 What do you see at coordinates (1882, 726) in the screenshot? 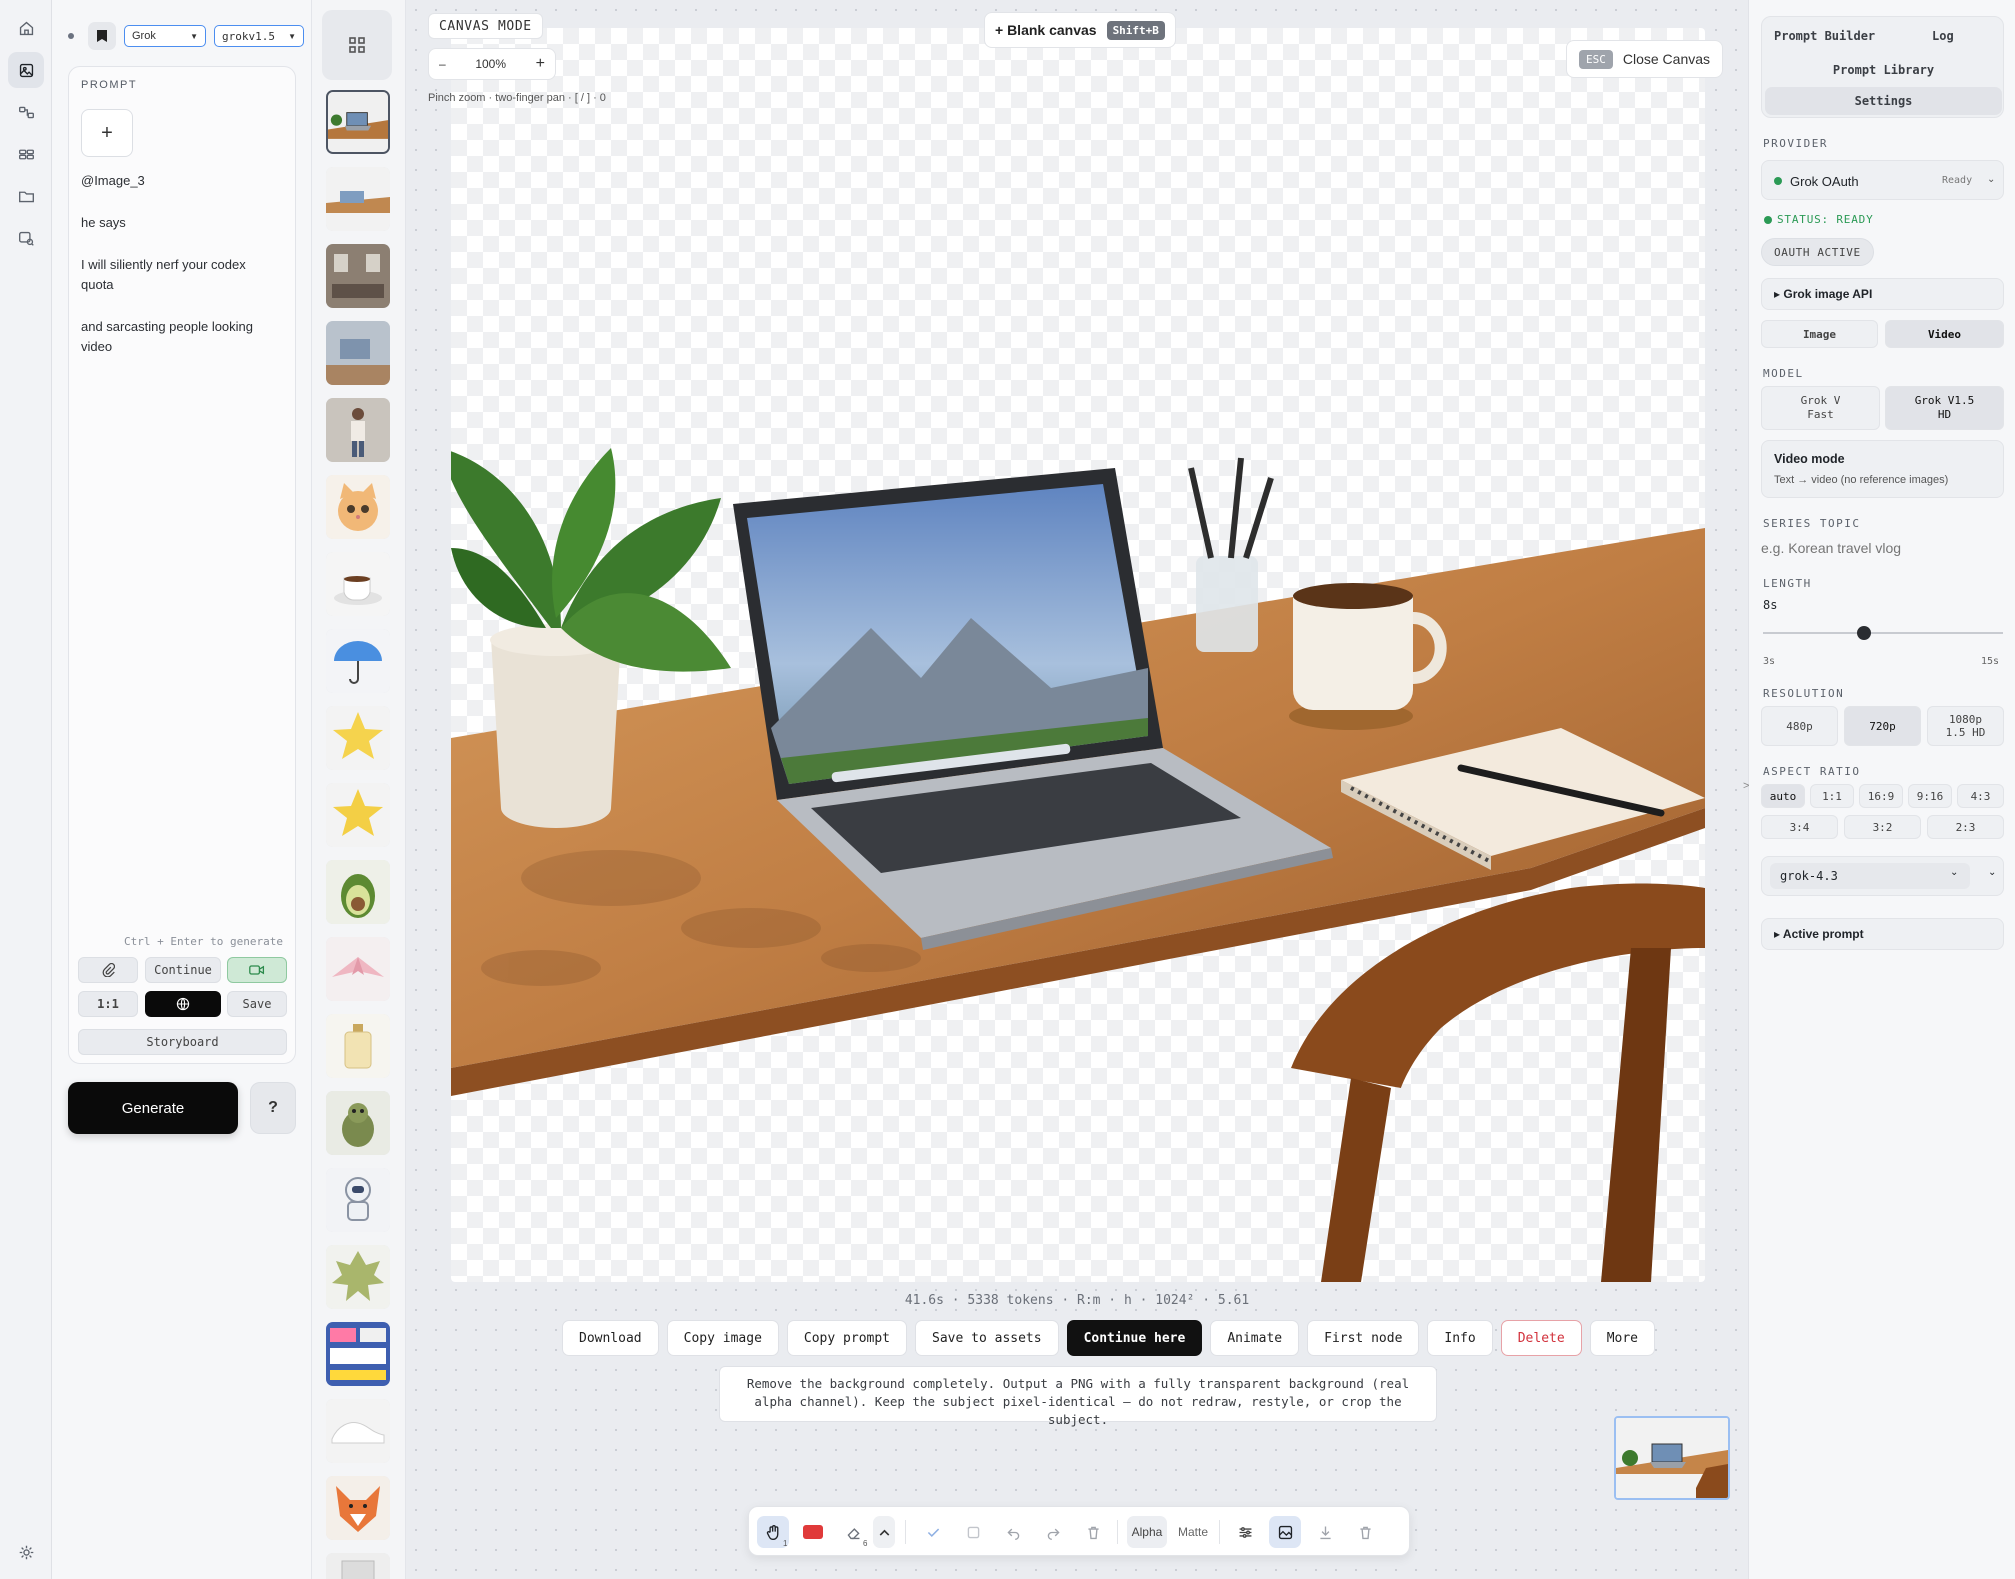
I see `resolution-720p: 720p` at bounding box center [1882, 726].